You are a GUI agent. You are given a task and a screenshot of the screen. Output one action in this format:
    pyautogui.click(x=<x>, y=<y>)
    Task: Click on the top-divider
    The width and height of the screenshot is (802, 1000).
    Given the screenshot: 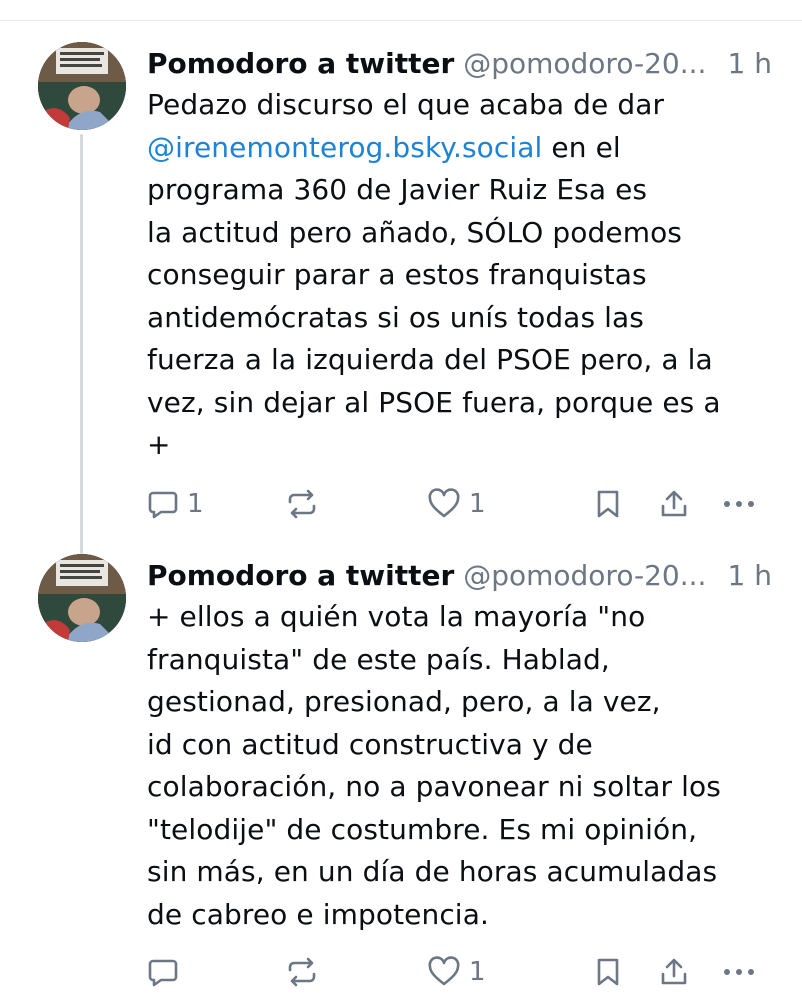 What is the action you would take?
    pyautogui.click(x=401, y=20)
    